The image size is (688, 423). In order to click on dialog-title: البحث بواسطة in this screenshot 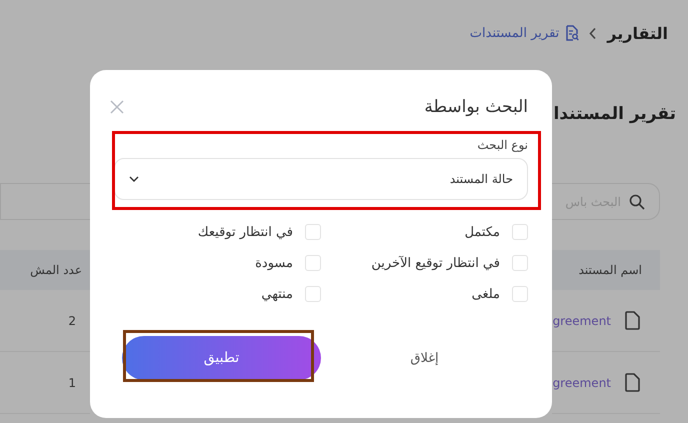, I will do `click(476, 107)`.